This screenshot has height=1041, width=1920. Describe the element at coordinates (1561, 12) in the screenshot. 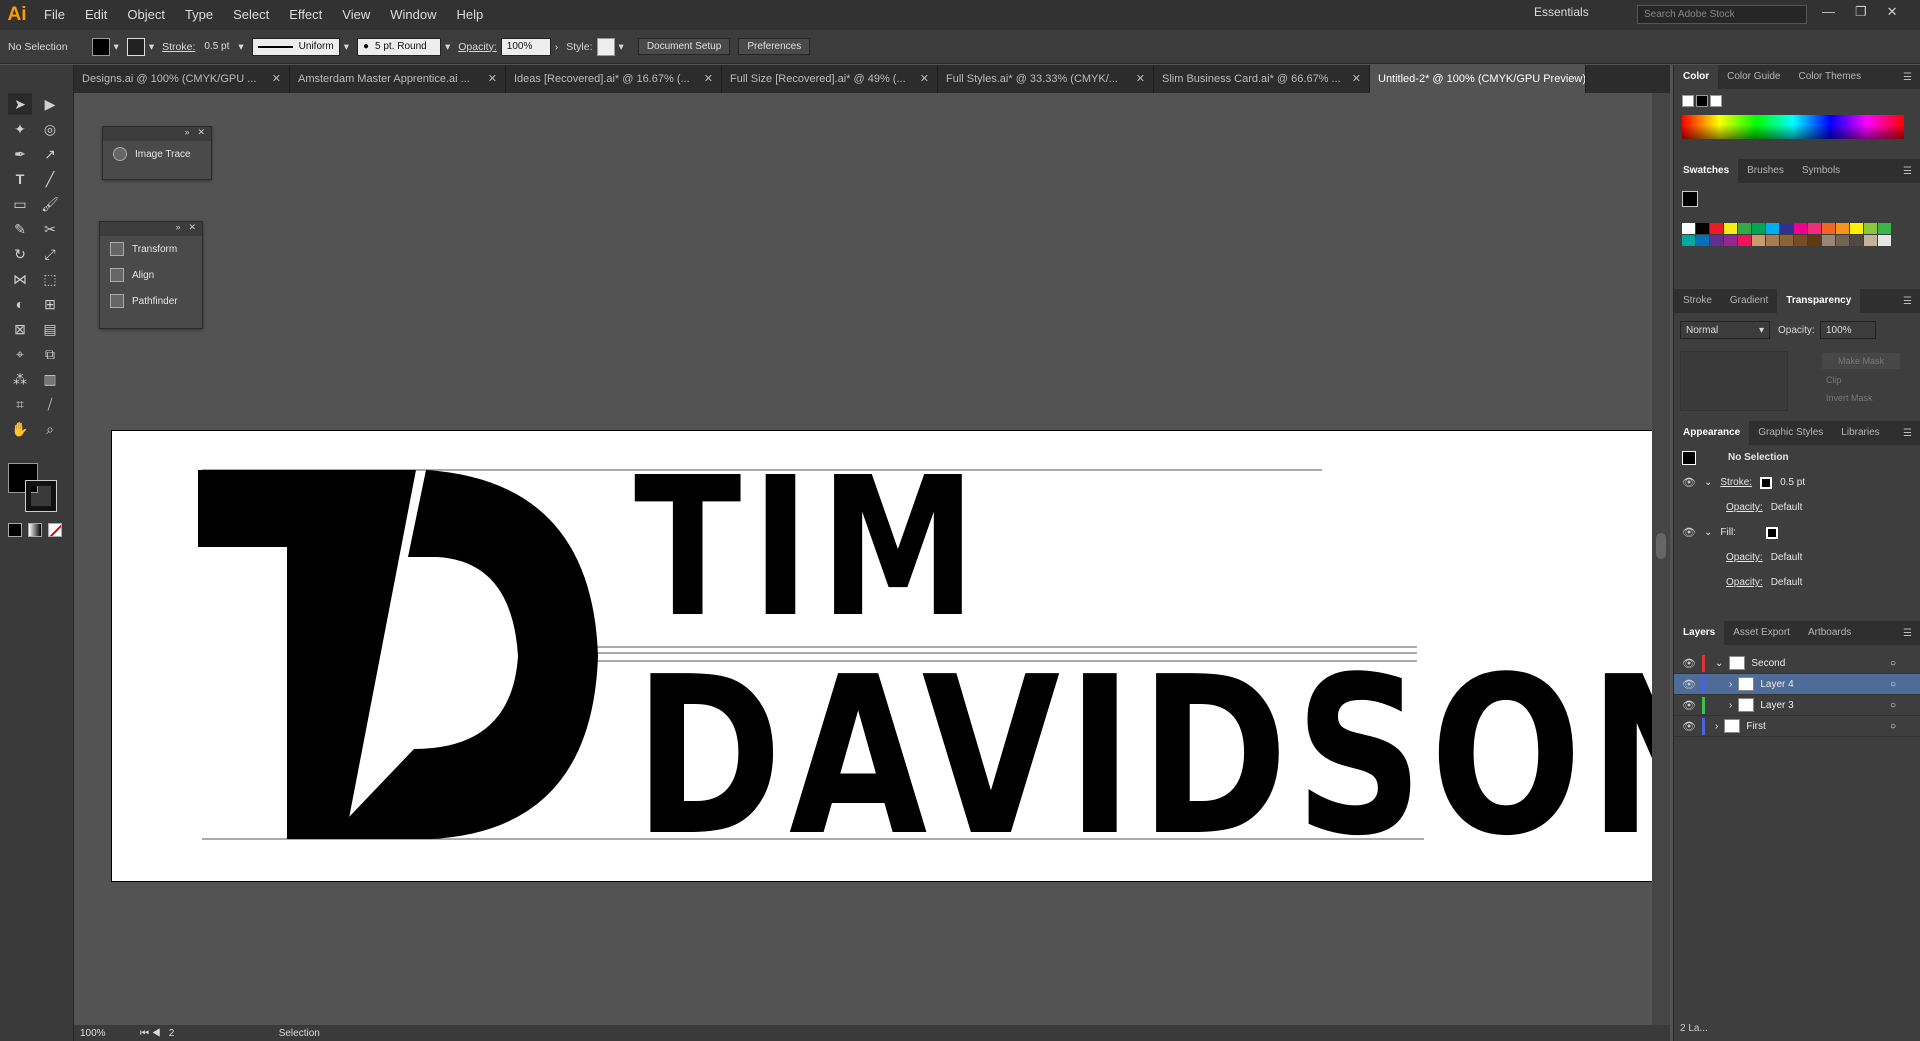

I see `workspace-switcher: Essentials` at that location.